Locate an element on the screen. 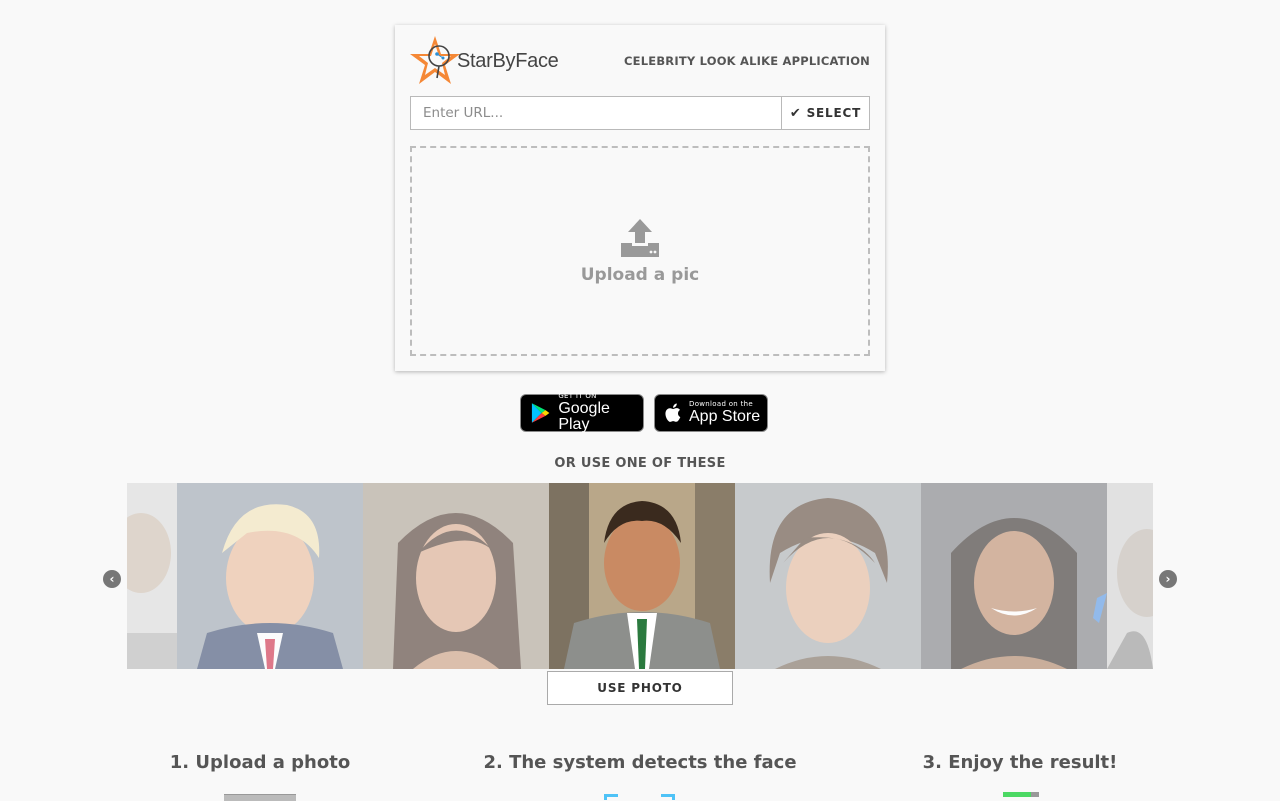 This screenshot has height=801, width=1280. step-3-title: 3. Enjoy the result! is located at coordinates (1020, 762).